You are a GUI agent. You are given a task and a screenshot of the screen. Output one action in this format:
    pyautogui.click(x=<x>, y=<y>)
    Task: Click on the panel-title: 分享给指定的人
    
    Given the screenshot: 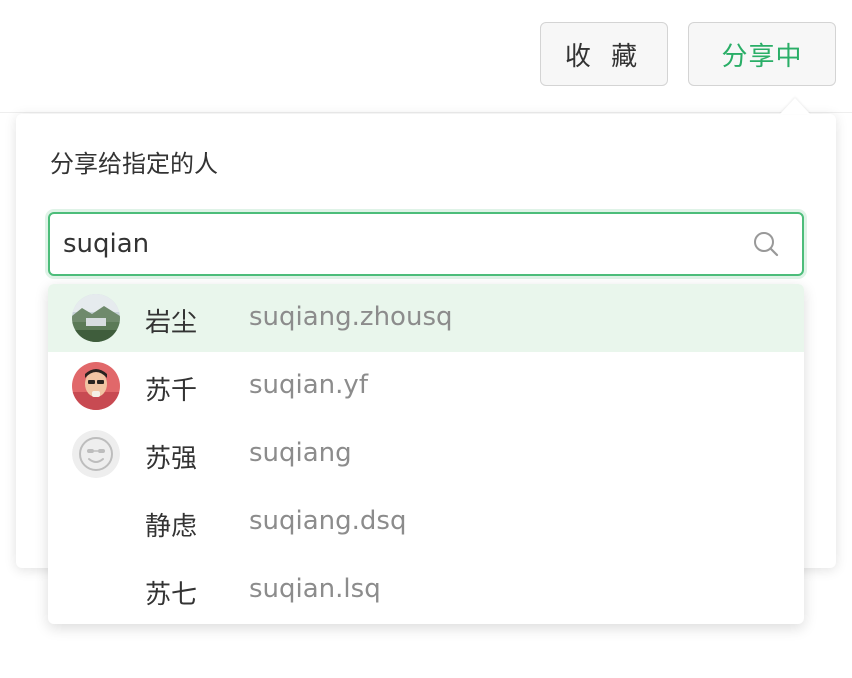 What is the action you would take?
    pyautogui.click(x=134, y=164)
    